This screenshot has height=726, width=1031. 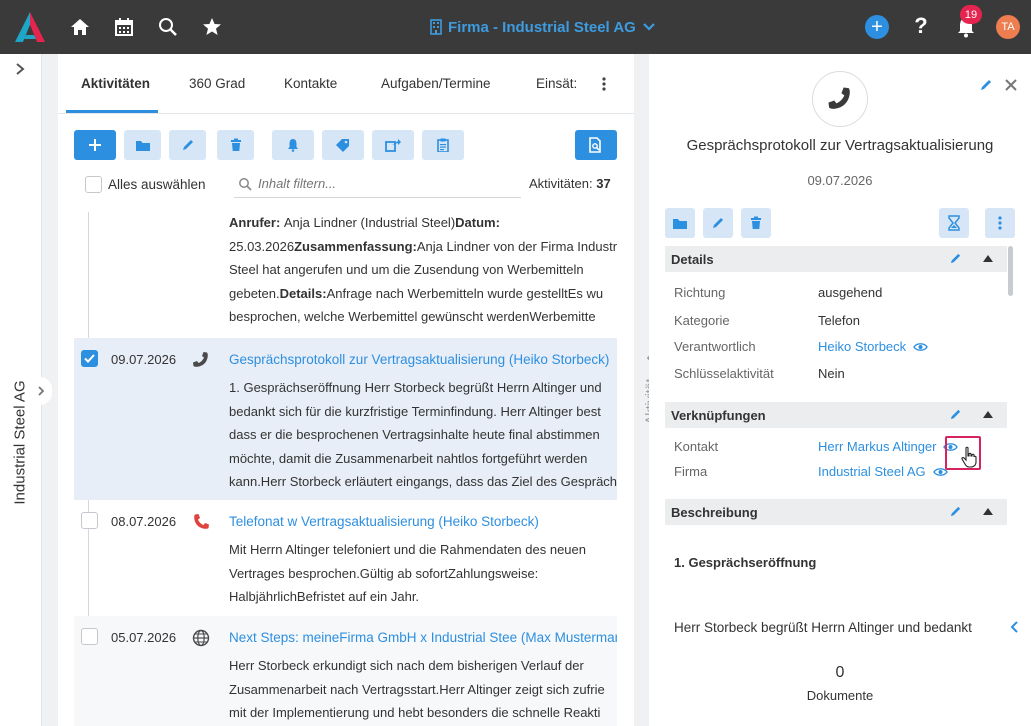 What do you see at coordinates (745, 562) in the screenshot?
I see `description-heading: 1. Gesprächseröffnung` at bounding box center [745, 562].